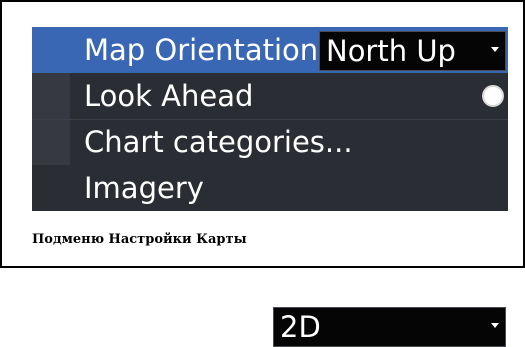  Describe the element at coordinates (169, 96) in the screenshot. I see `look-ahead-label: Look Ahead` at that location.